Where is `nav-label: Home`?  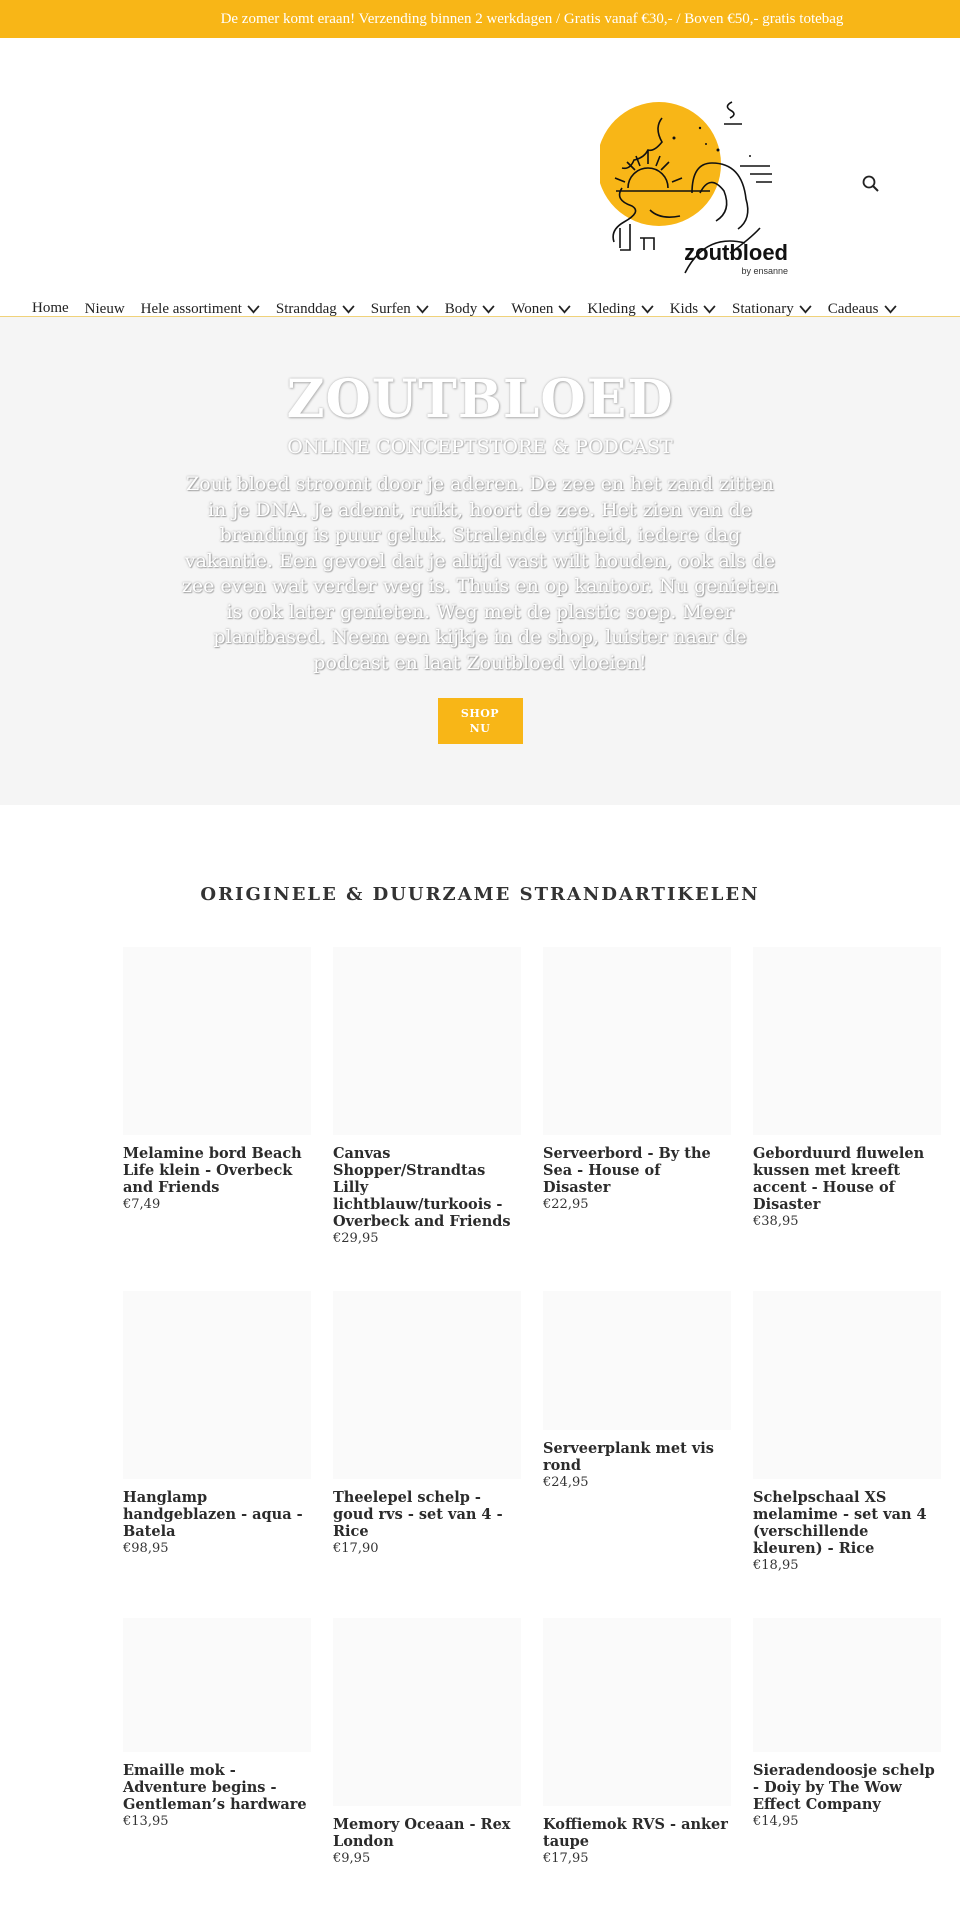 nav-label: Home is located at coordinates (50, 309).